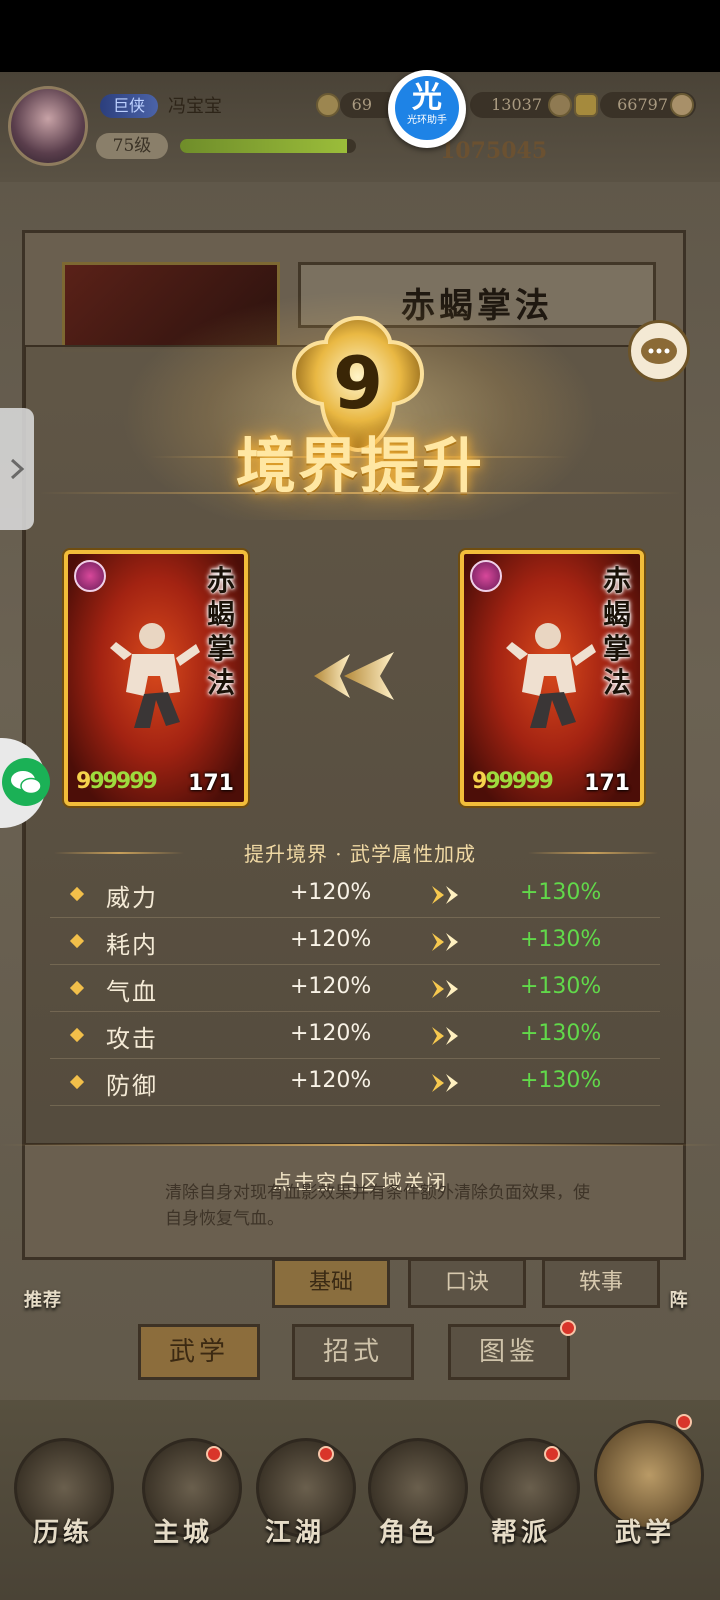  Describe the element at coordinates (183, 1530) in the screenshot. I see `nav-city-label: 主城` at that location.